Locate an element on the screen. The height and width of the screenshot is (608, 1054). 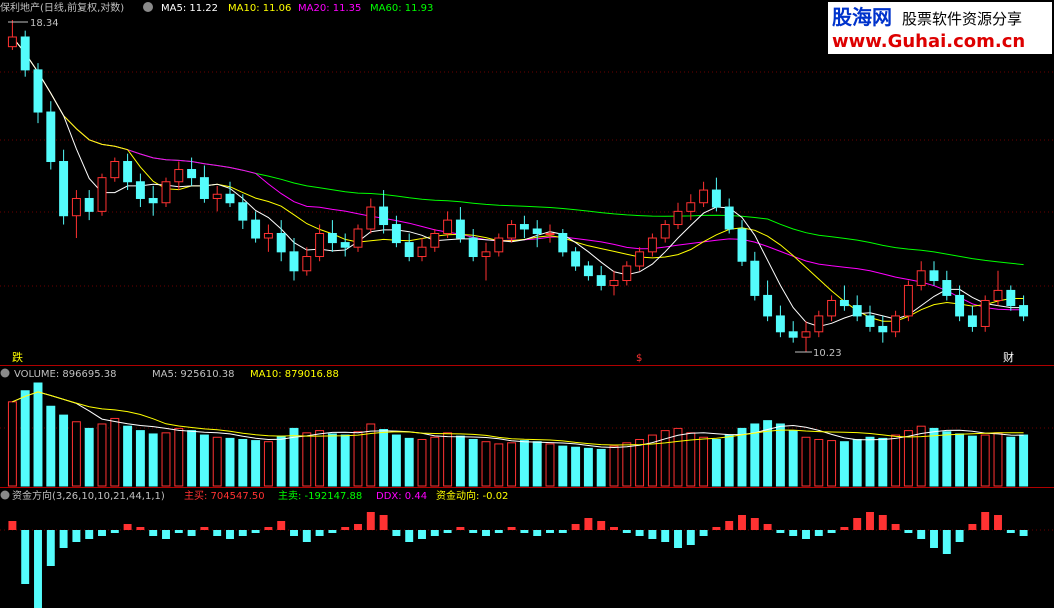
fund-flow: 资金动向: -0.02 is located at coordinates (472, 495).